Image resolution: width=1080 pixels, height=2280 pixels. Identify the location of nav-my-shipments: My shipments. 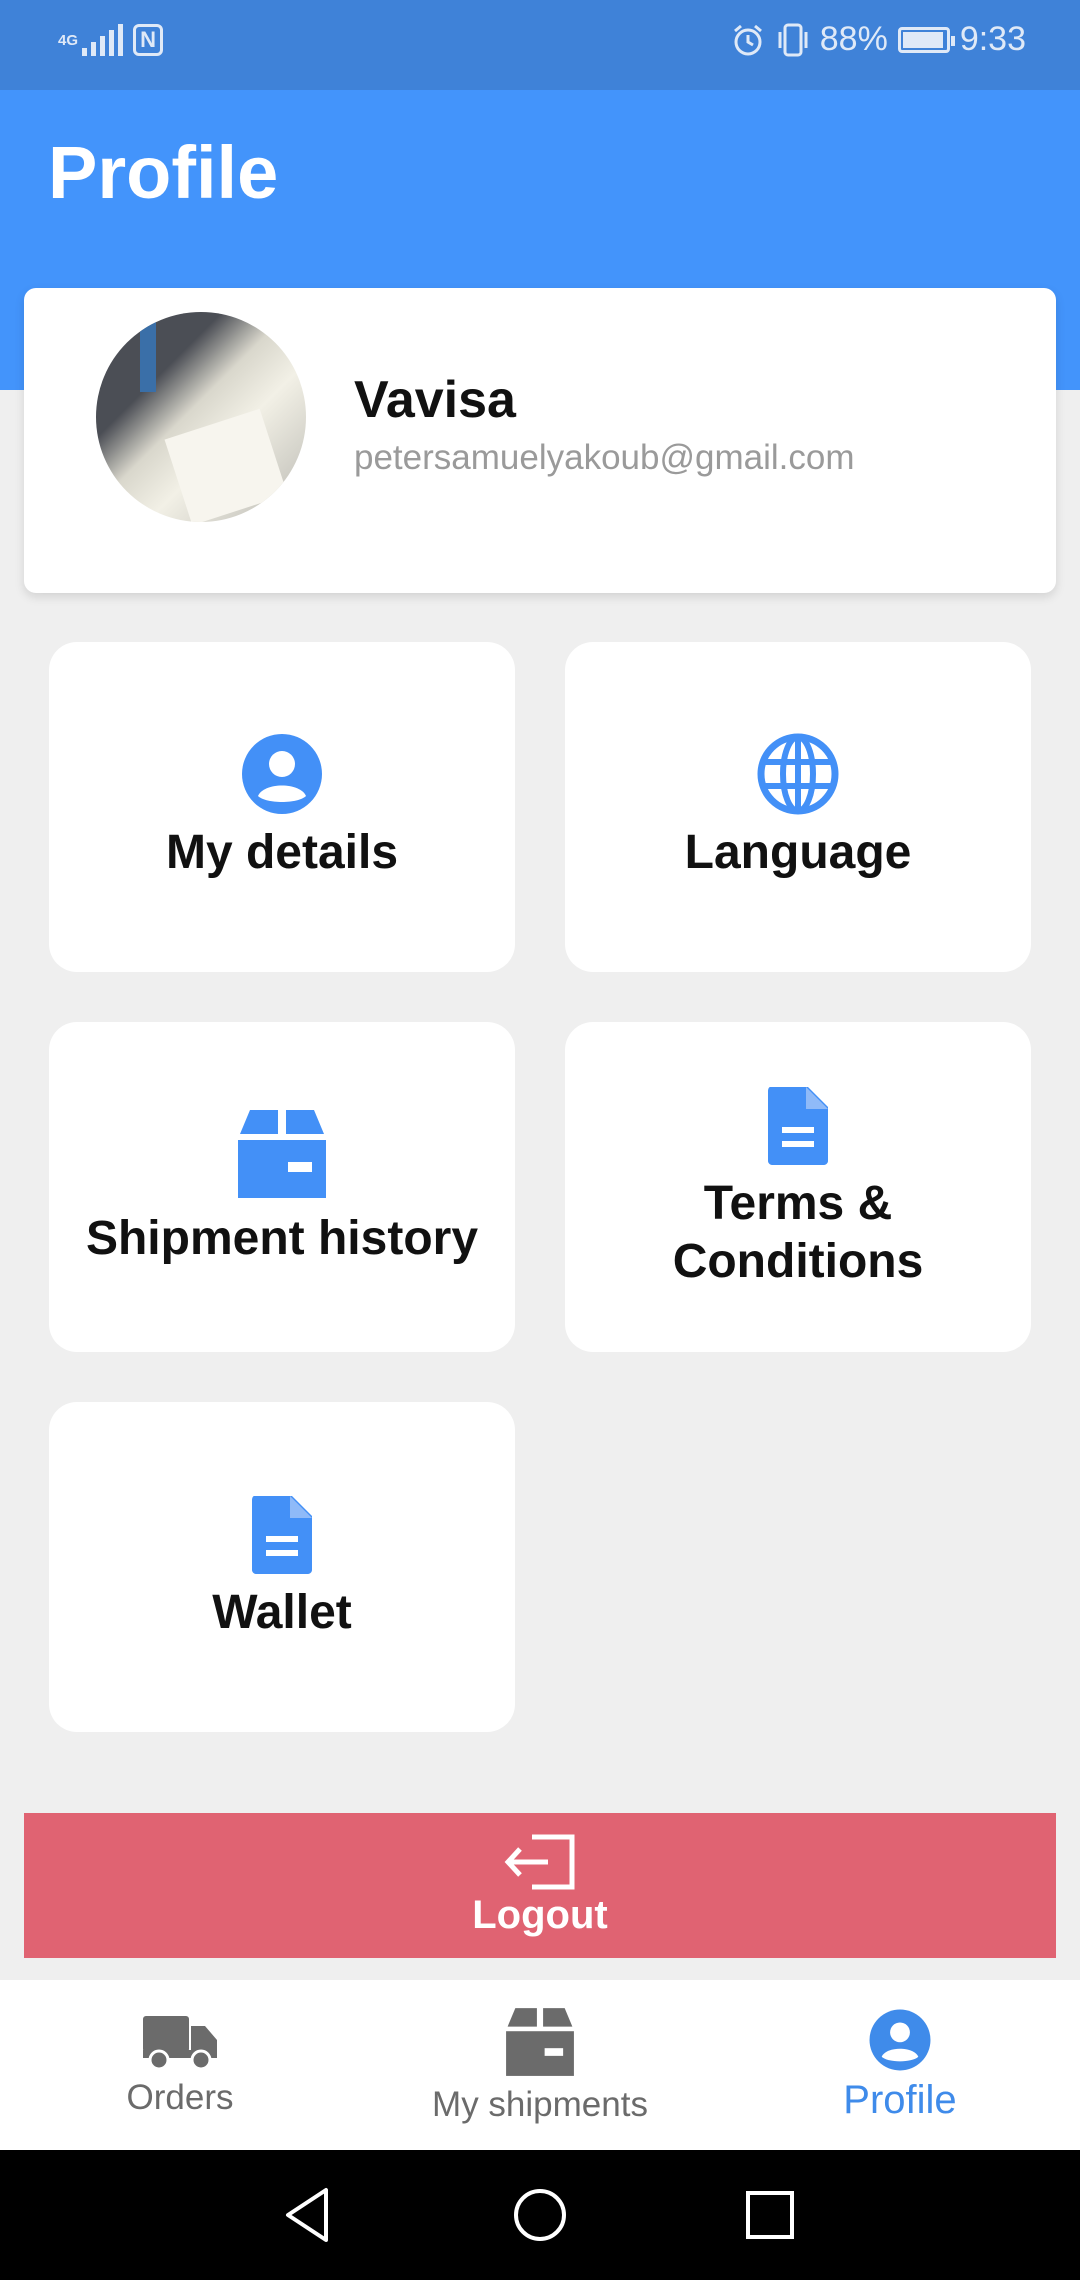
(540, 2065).